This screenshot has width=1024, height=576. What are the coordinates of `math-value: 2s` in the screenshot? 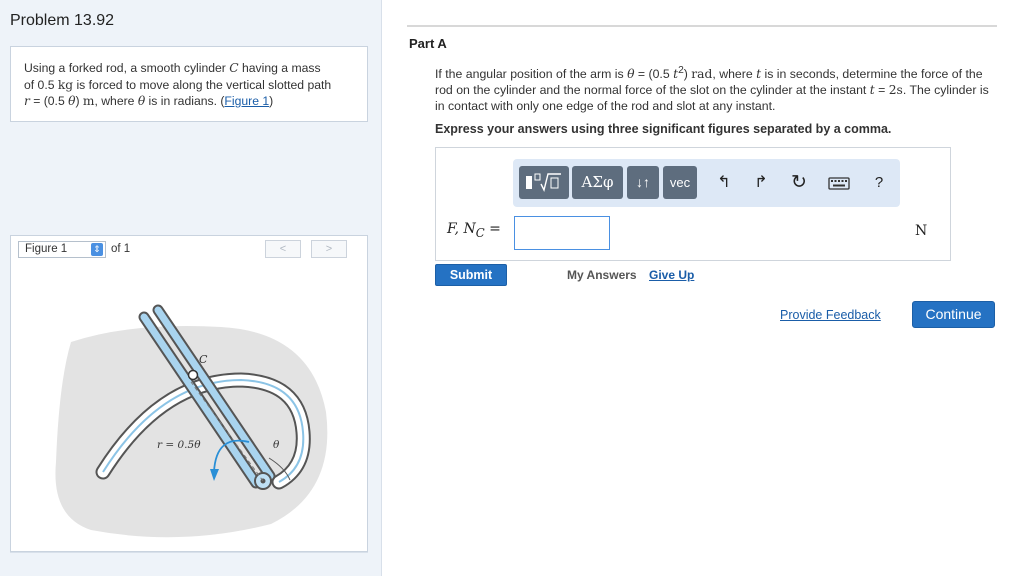 It's located at (895, 90).